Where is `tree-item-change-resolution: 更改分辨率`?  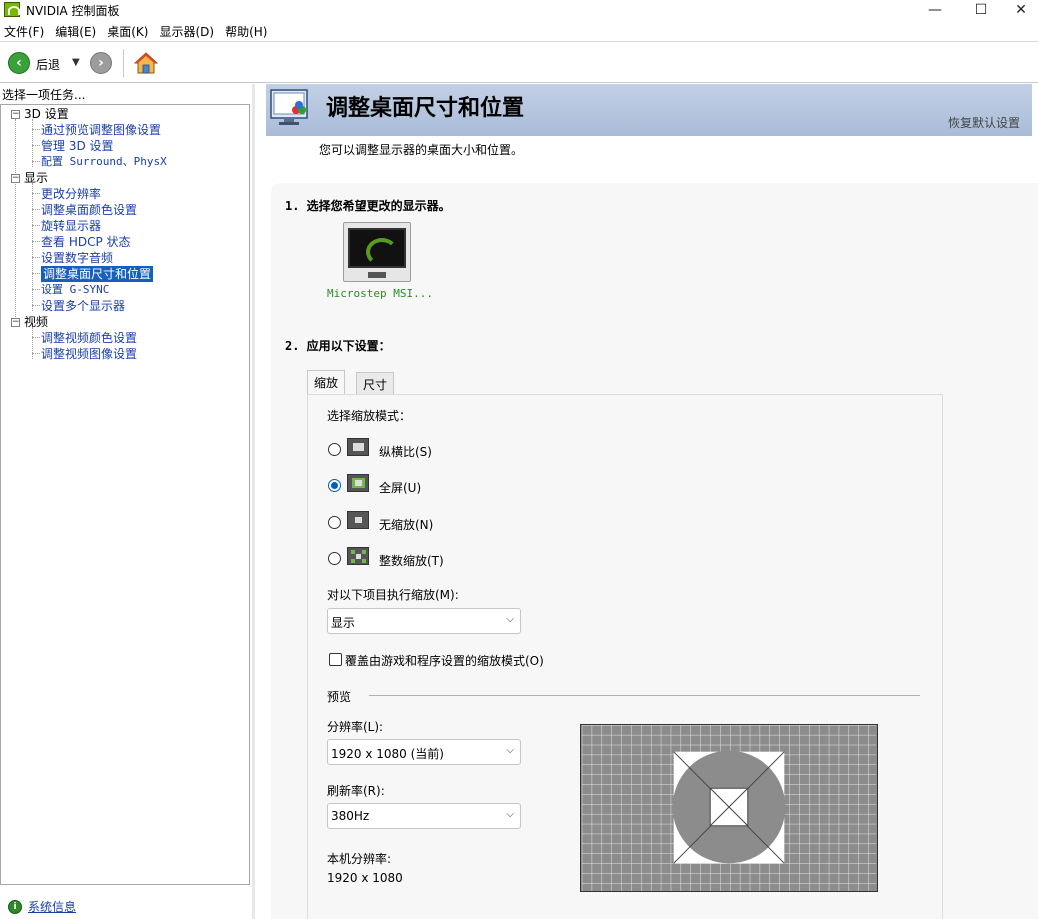 tree-item-change-resolution: 更改分辨率 is located at coordinates (71, 194).